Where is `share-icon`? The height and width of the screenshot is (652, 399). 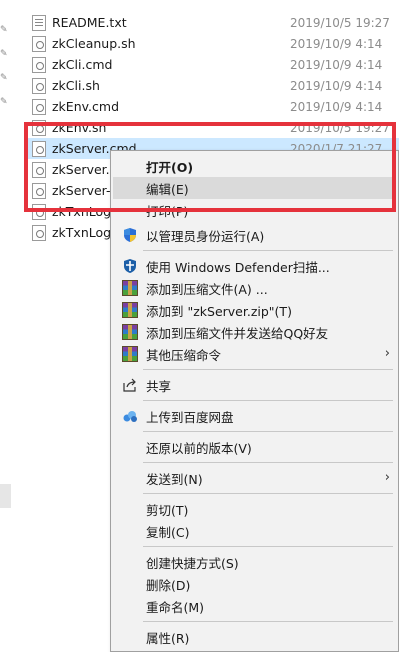 share-icon is located at coordinates (129, 385).